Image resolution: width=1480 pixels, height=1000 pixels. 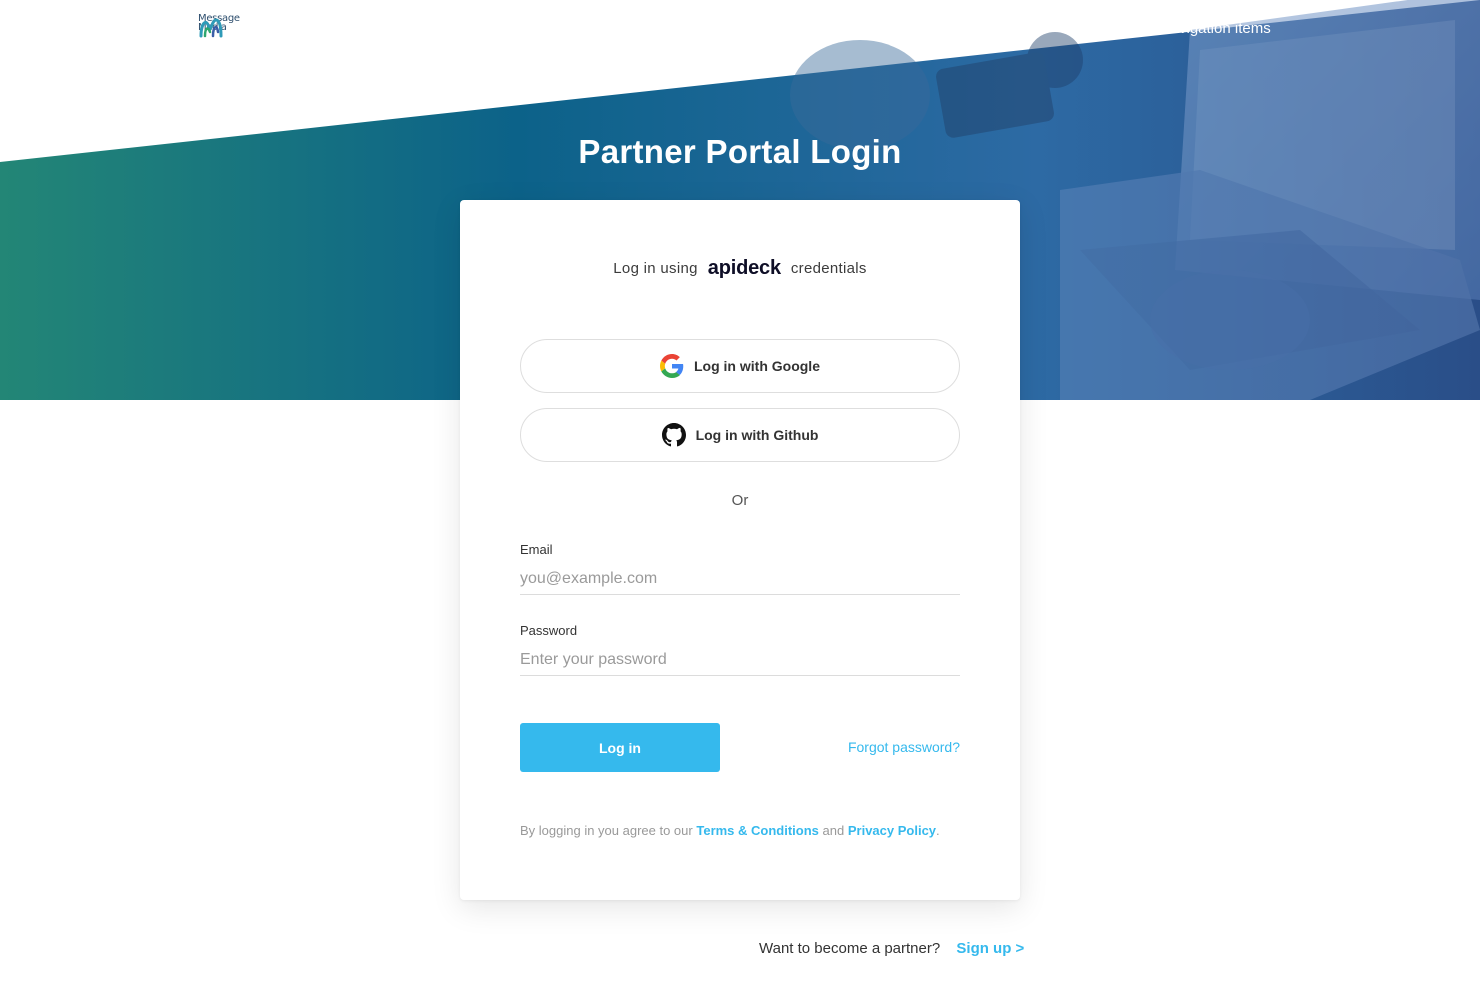 What do you see at coordinates (892, 830) in the screenshot?
I see `privacy-link: Privacy Policy` at bounding box center [892, 830].